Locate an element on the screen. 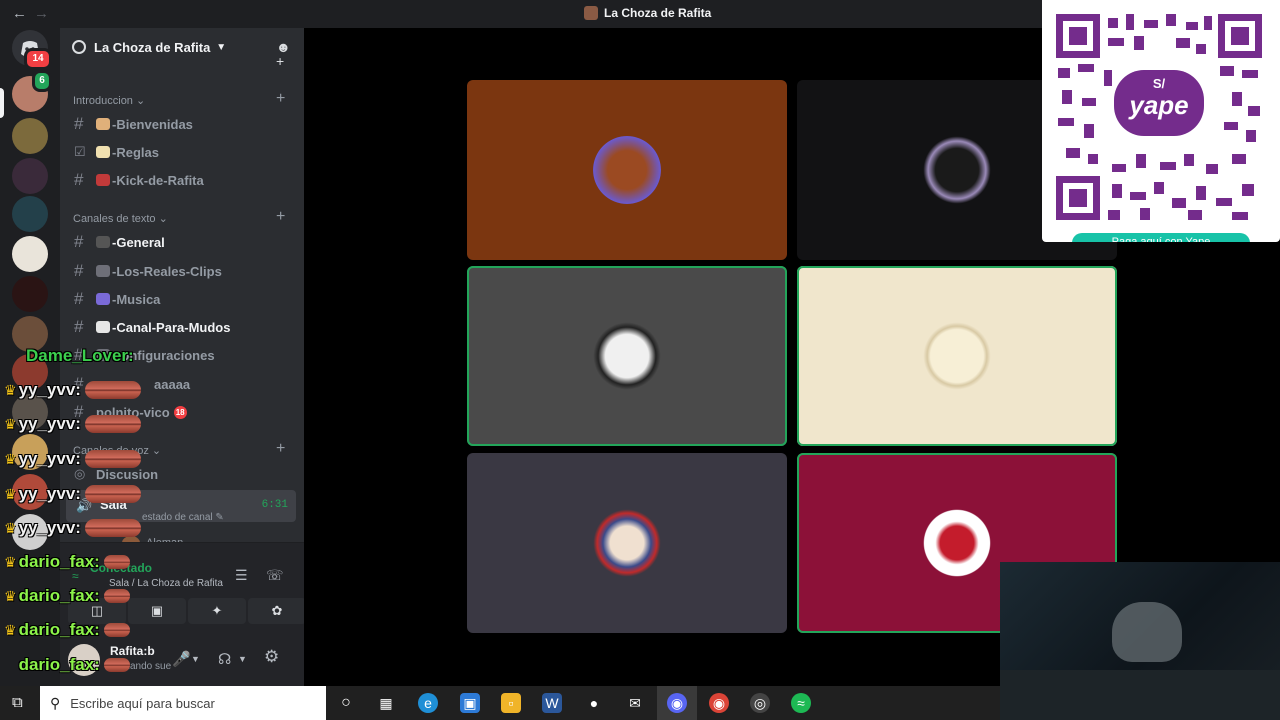 This screenshot has width=1280, height=720. gear-icon: ⚙ is located at coordinates (271, 657).